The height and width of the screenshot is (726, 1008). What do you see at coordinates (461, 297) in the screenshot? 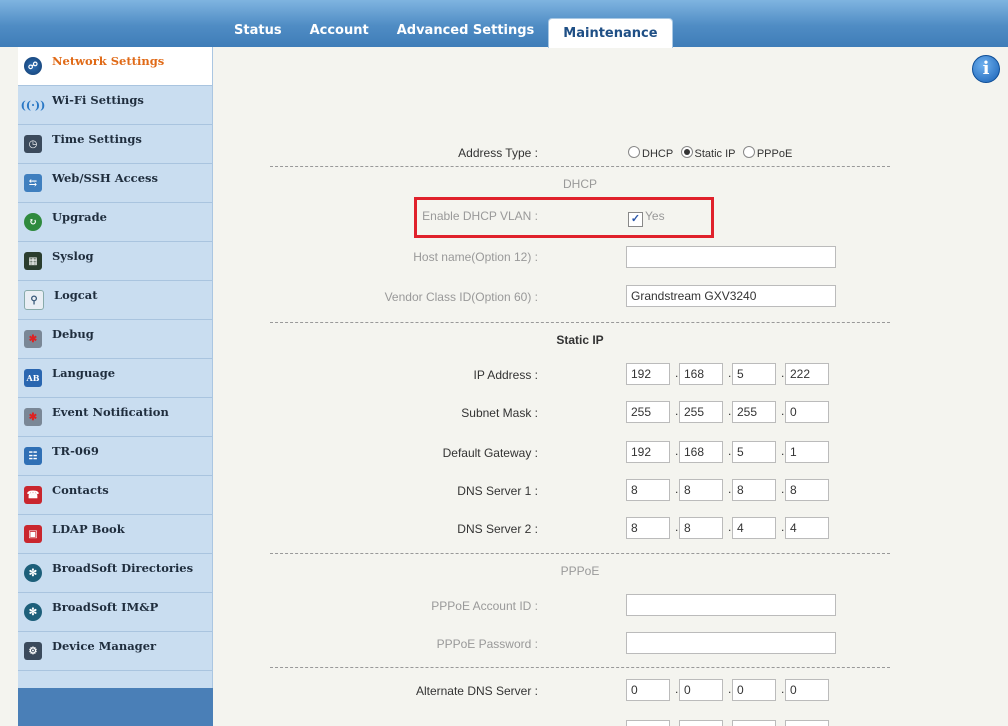
I see `vendor-class-label: Vendor Class ID(Option 60) :` at bounding box center [461, 297].